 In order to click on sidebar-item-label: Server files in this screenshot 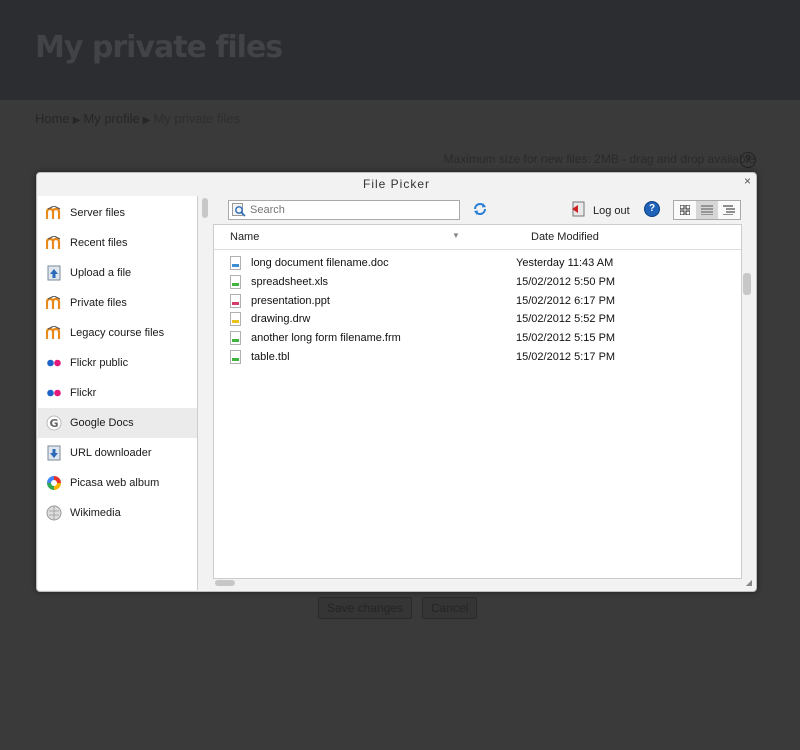, I will do `click(98, 213)`.